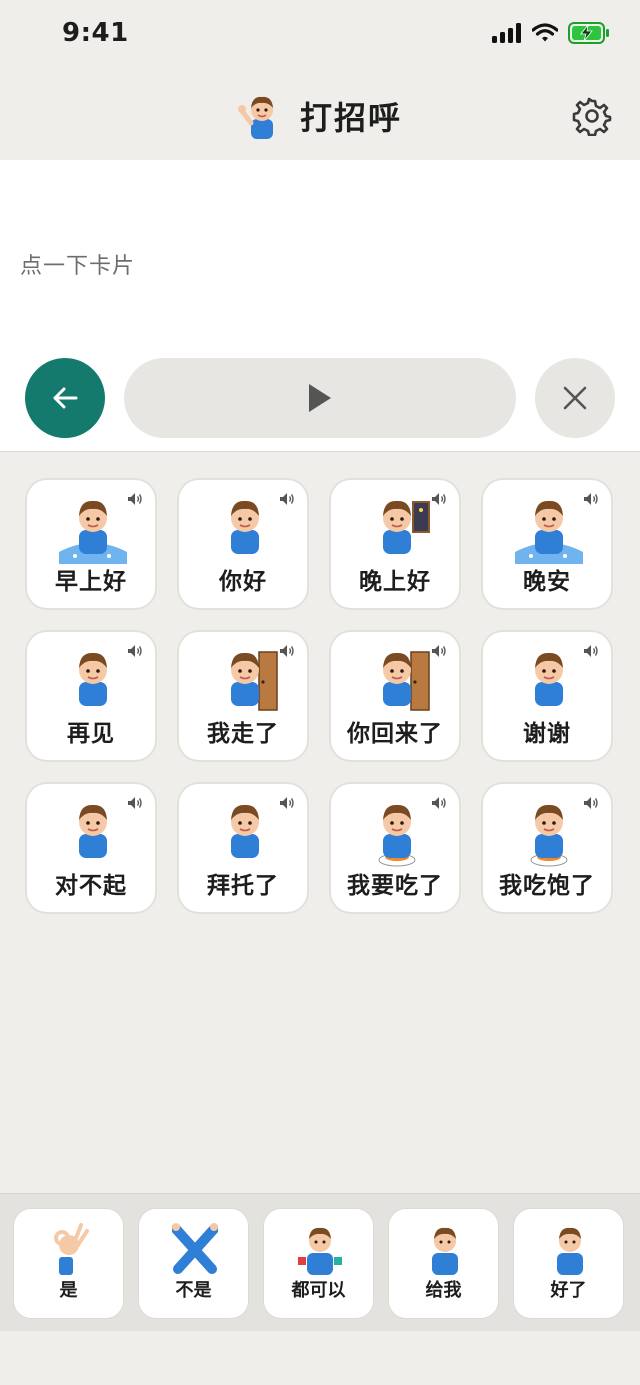 This screenshot has width=640, height=1385. I want to click on phrase-card: 谢谢, so click(547, 696).